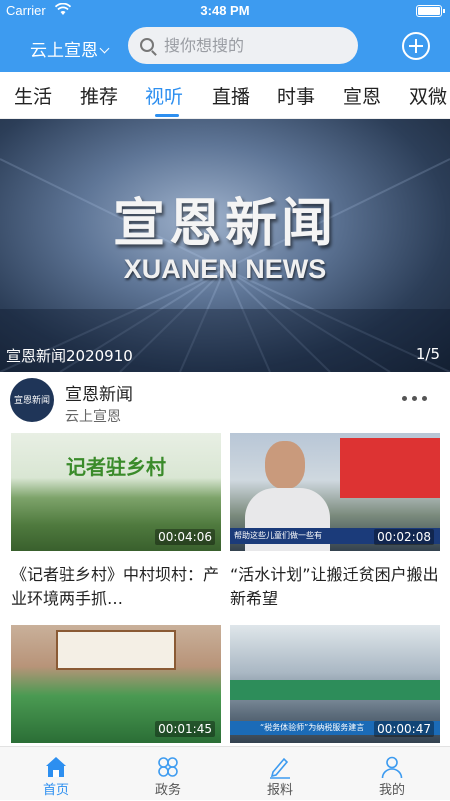  Describe the element at coordinates (99, 95) in the screenshot. I see `tab-recommend: 推荐` at that location.